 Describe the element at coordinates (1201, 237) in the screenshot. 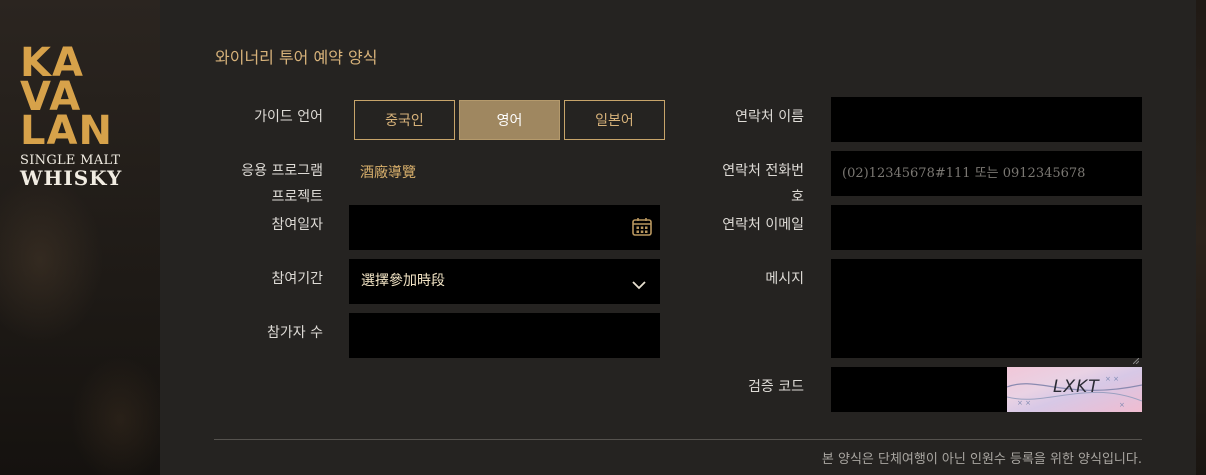

I see `background-strip` at that location.